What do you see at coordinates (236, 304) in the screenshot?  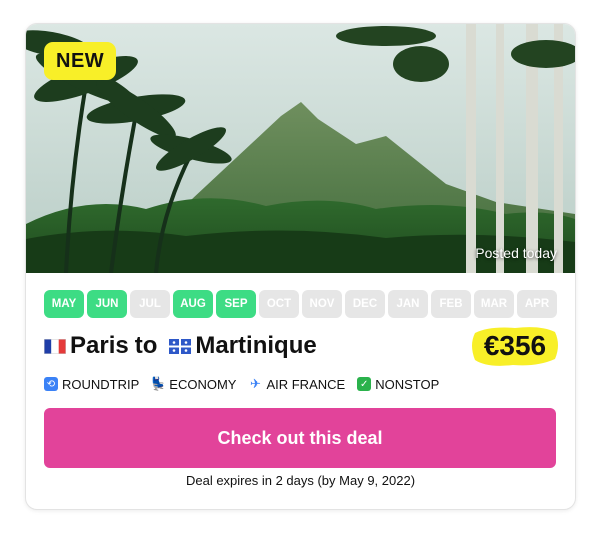 I see `month-chip: SEP` at bounding box center [236, 304].